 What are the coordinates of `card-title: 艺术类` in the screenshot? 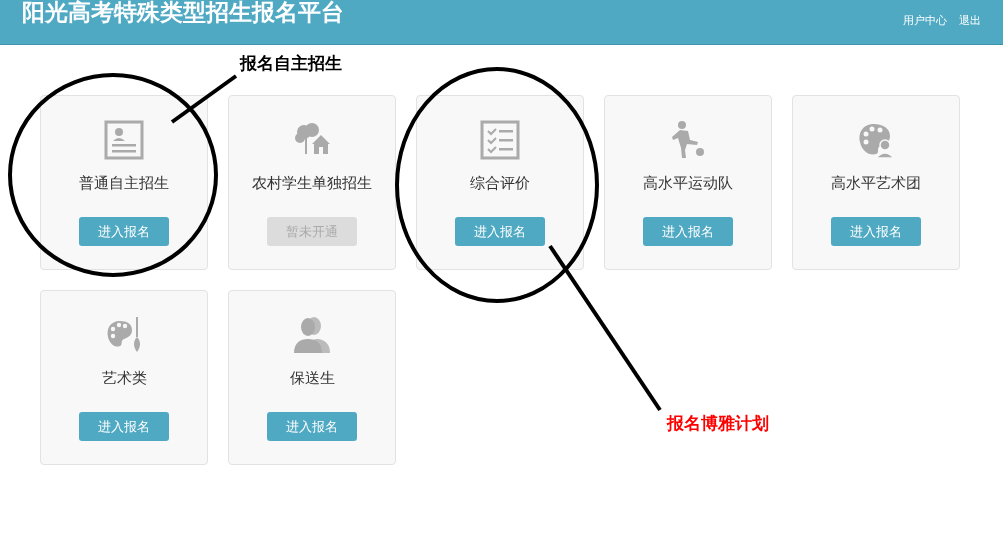 It's located at (124, 378).